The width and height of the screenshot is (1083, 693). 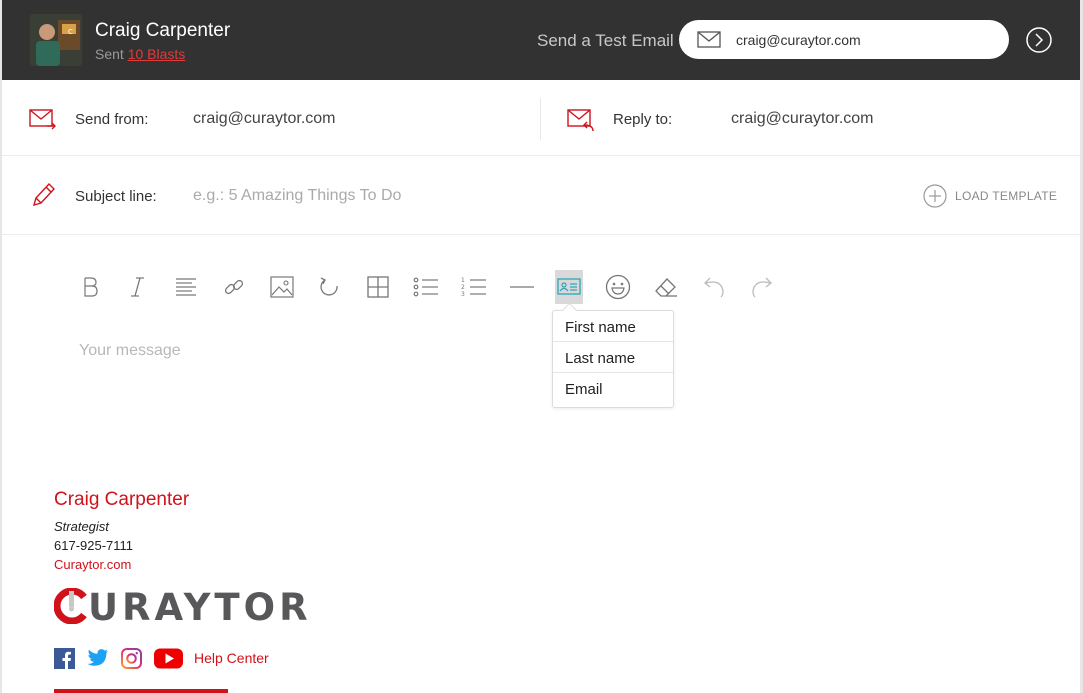 I want to click on send-envelope-icon, so click(x=43, y=121).